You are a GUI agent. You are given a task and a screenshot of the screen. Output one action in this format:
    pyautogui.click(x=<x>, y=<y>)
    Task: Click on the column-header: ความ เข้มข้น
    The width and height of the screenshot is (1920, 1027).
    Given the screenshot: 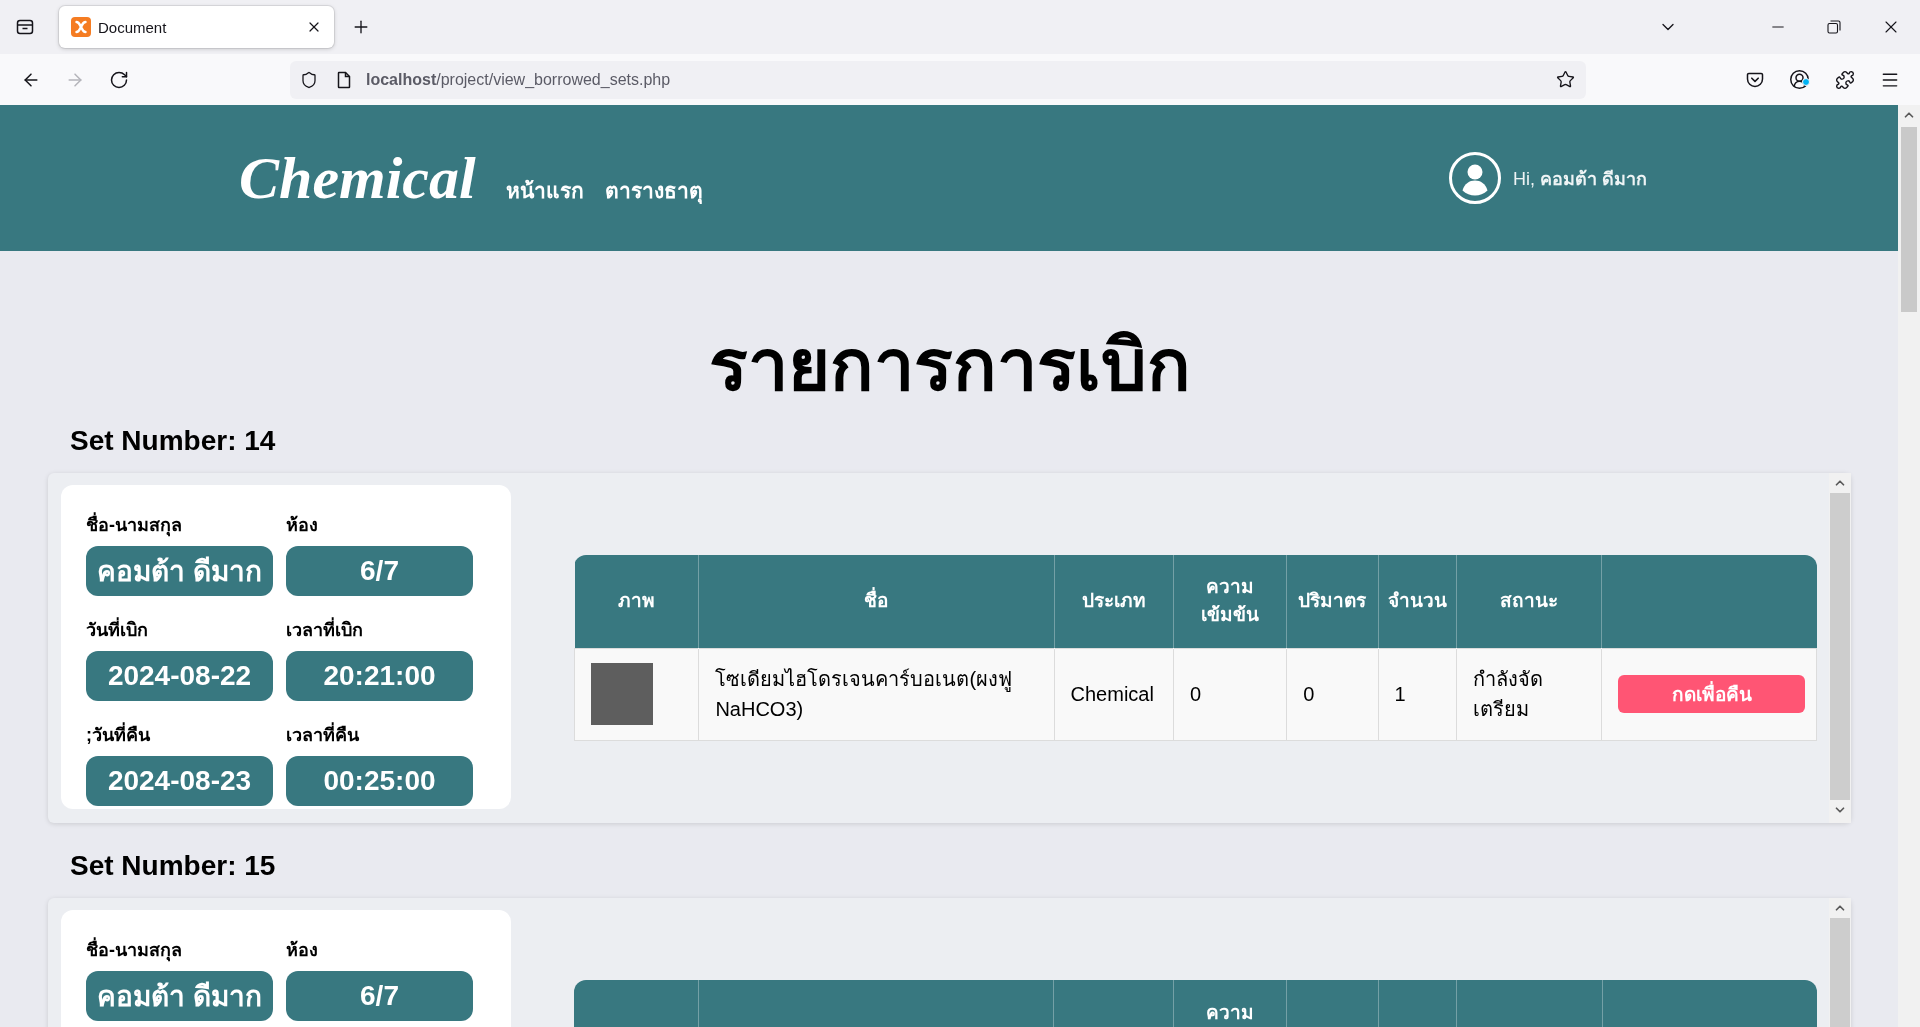 What is the action you would take?
    pyautogui.click(x=1230, y=601)
    